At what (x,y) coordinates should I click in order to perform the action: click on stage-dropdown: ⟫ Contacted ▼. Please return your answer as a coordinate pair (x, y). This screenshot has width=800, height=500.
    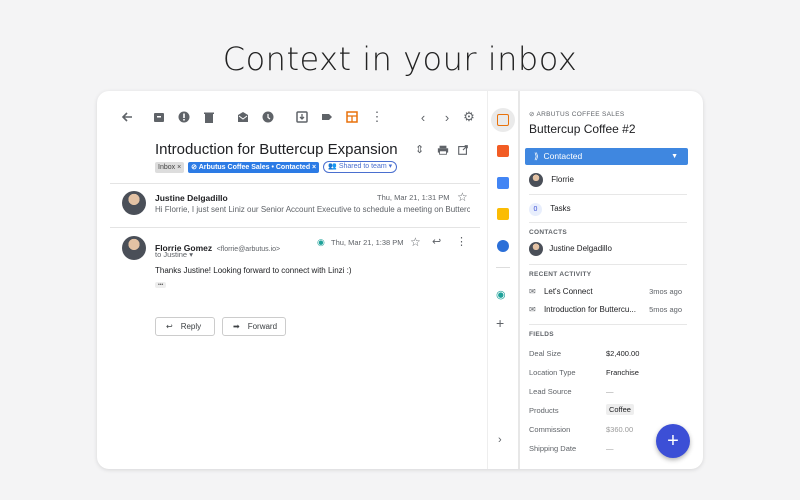
    Looking at the image, I should click on (606, 156).